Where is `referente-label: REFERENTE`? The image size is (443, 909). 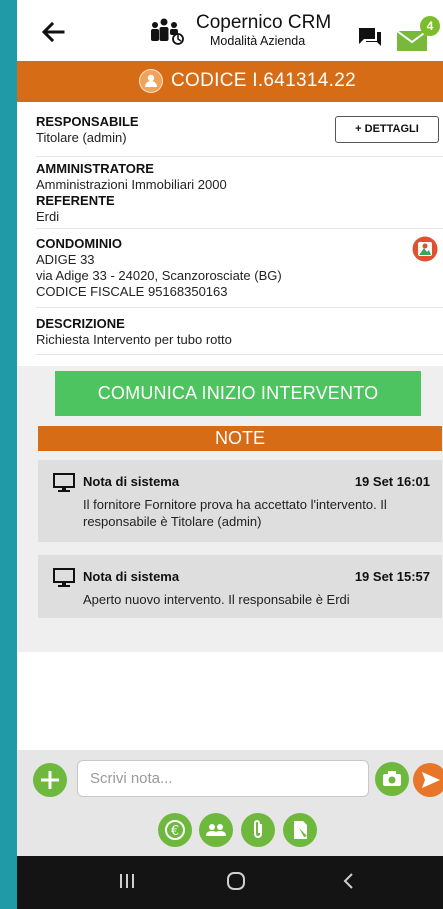 referente-label: REFERENTE is located at coordinates (75, 200).